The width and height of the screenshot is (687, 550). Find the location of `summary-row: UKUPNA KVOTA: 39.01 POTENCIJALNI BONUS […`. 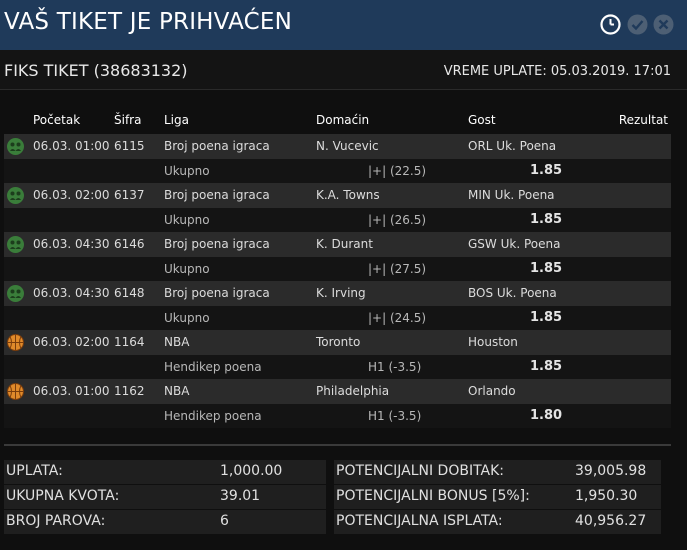

summary-row: UKUPNA KVOTA: 39.01 POTENCIJALNI BONUS [… is located at coordinates (332, 497).